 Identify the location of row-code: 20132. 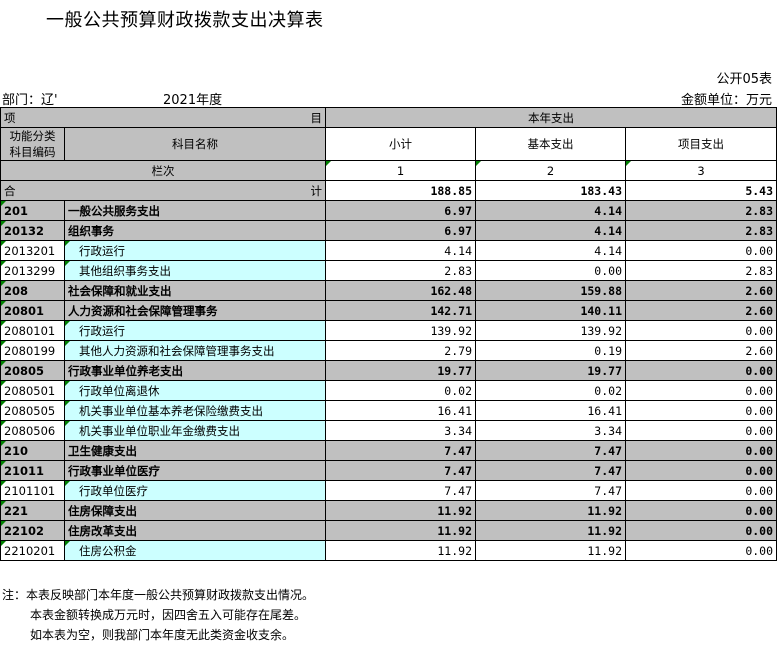
(32, 230).